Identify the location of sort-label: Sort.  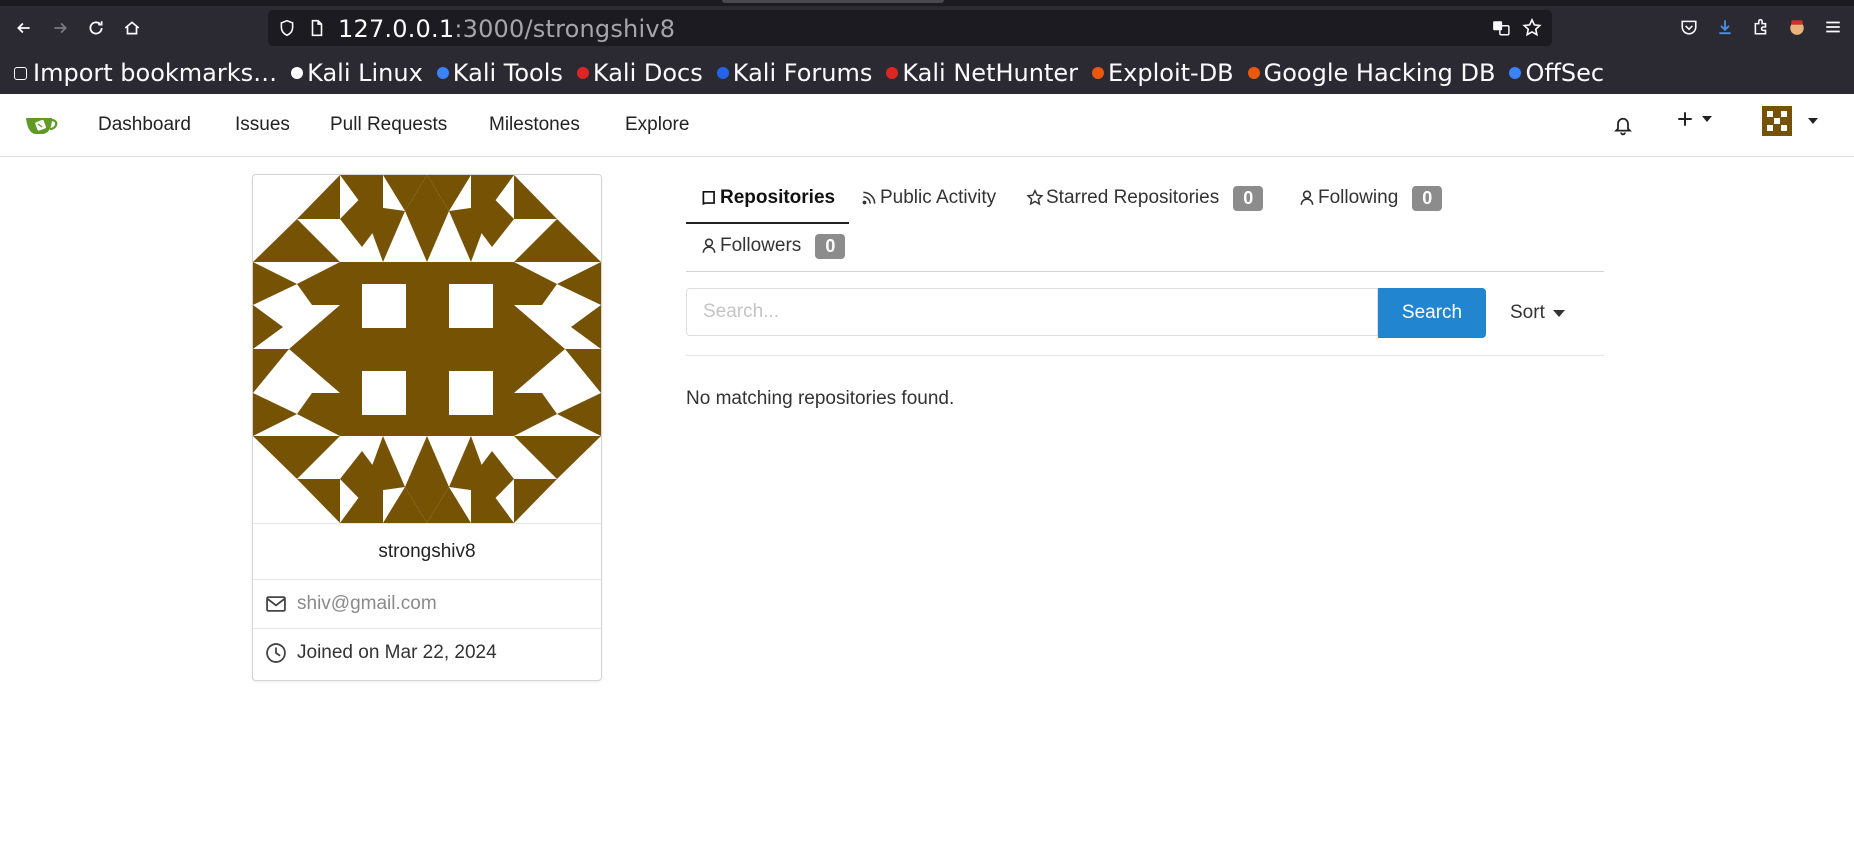
(1527, 312).